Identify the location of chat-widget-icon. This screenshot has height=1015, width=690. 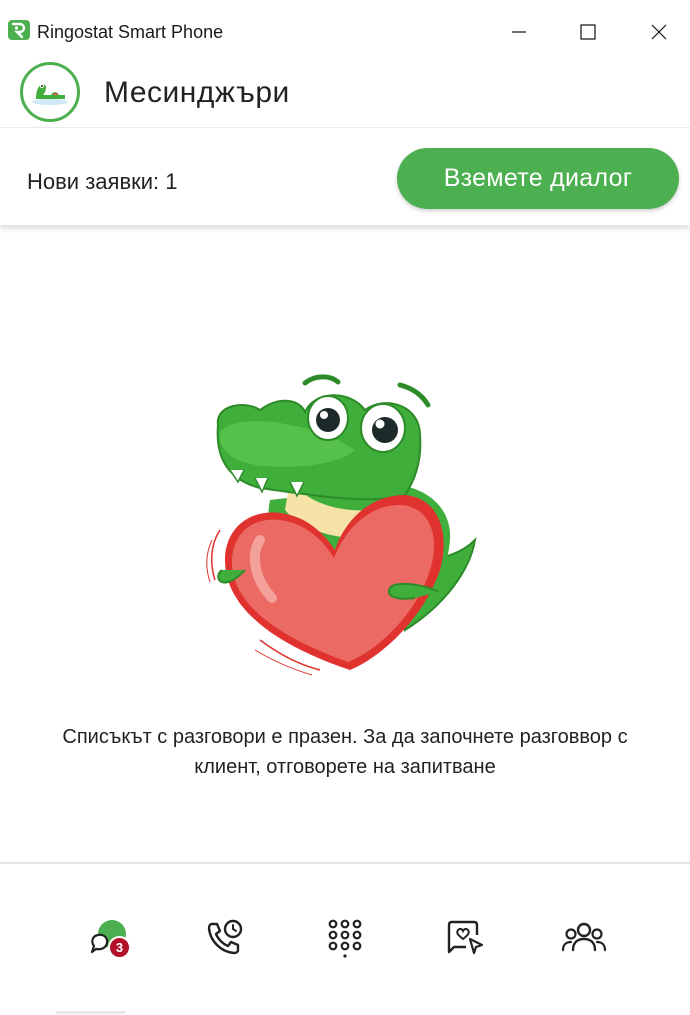
(465, 937).